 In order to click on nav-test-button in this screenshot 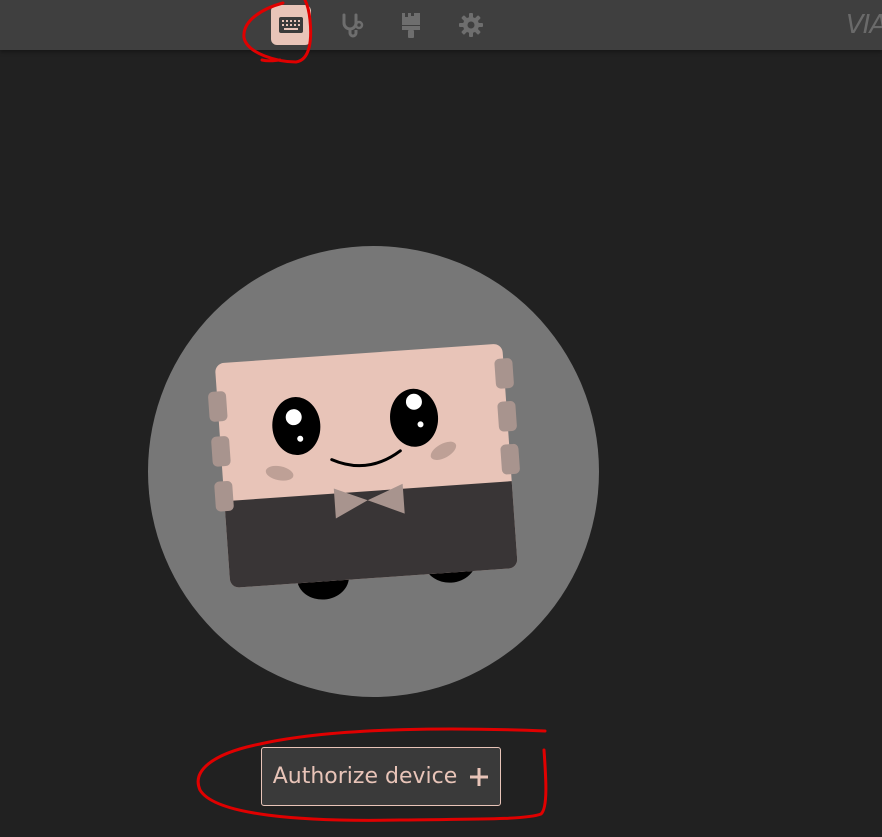, I will do `click(351, 25)`.